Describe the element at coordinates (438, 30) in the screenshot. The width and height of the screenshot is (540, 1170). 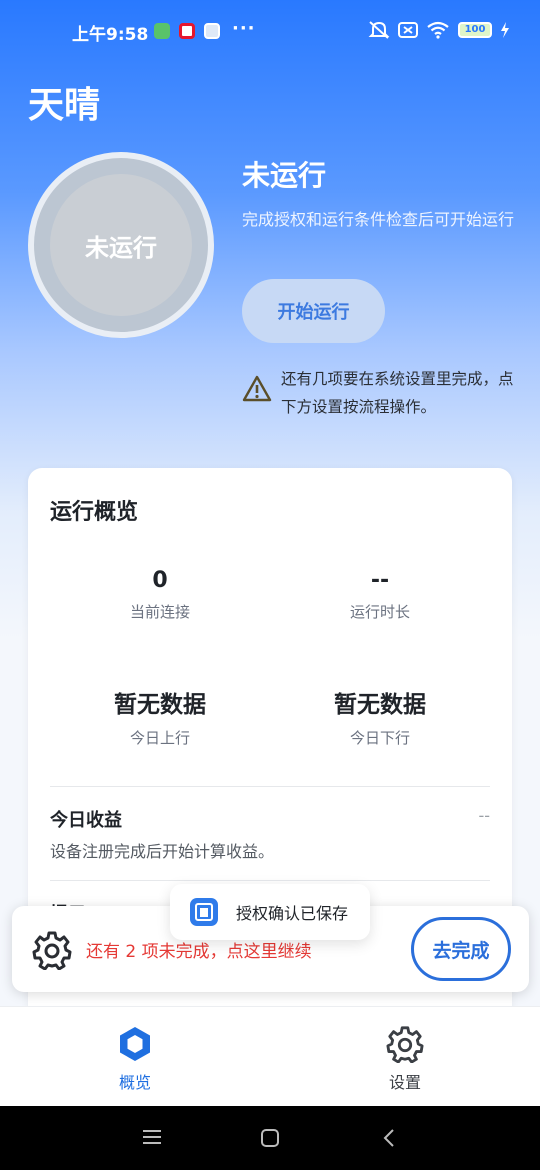
I see `wifi-icon` at that location.